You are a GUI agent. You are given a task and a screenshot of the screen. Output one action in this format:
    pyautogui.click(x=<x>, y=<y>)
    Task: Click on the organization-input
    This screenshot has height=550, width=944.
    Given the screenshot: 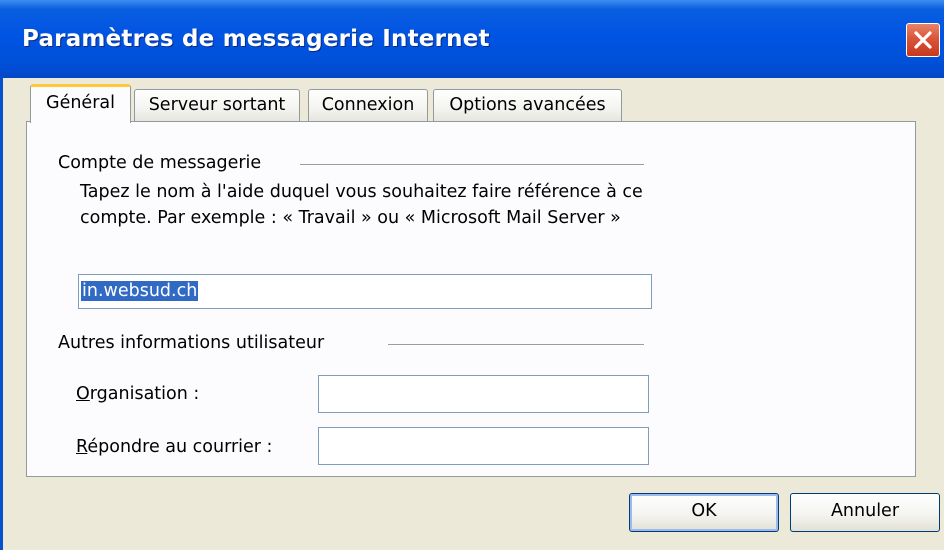 What is the action you would take?
    pyautogui.click(x=483, y=394)
    